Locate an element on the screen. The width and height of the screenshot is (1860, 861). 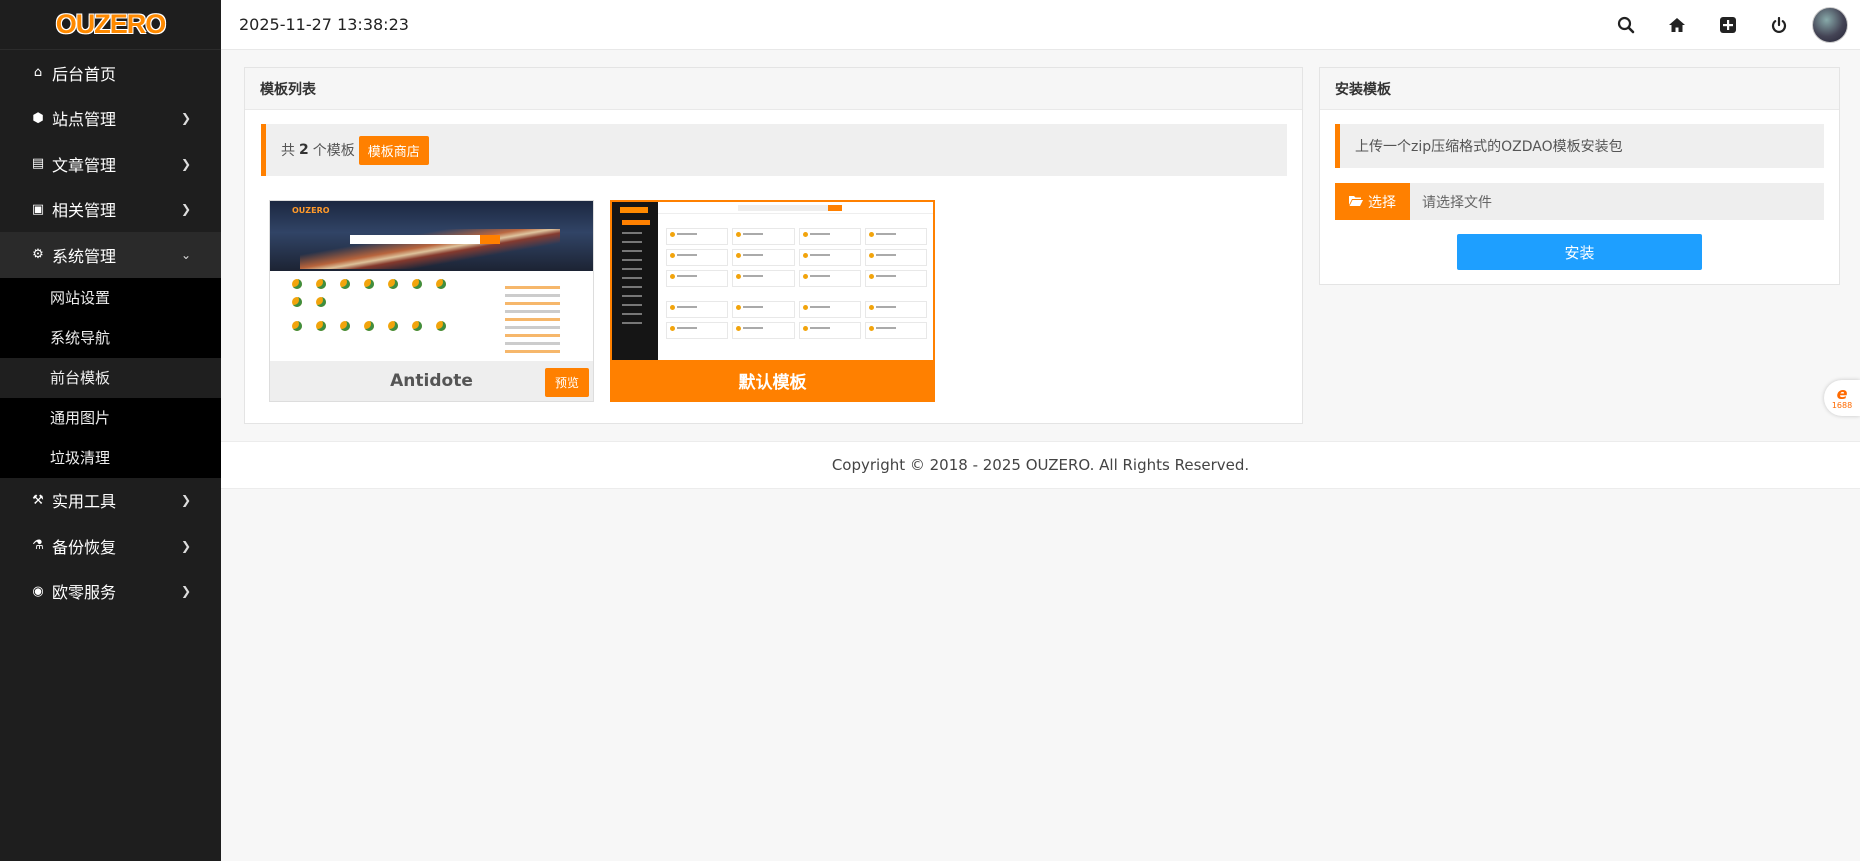
template-name: Antidote is located at coordinates (431, 381).